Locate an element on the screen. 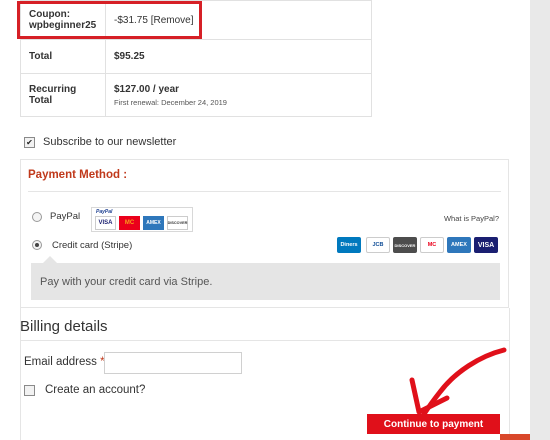  scroll-to-top-tab is located at coordinates (515, 437).